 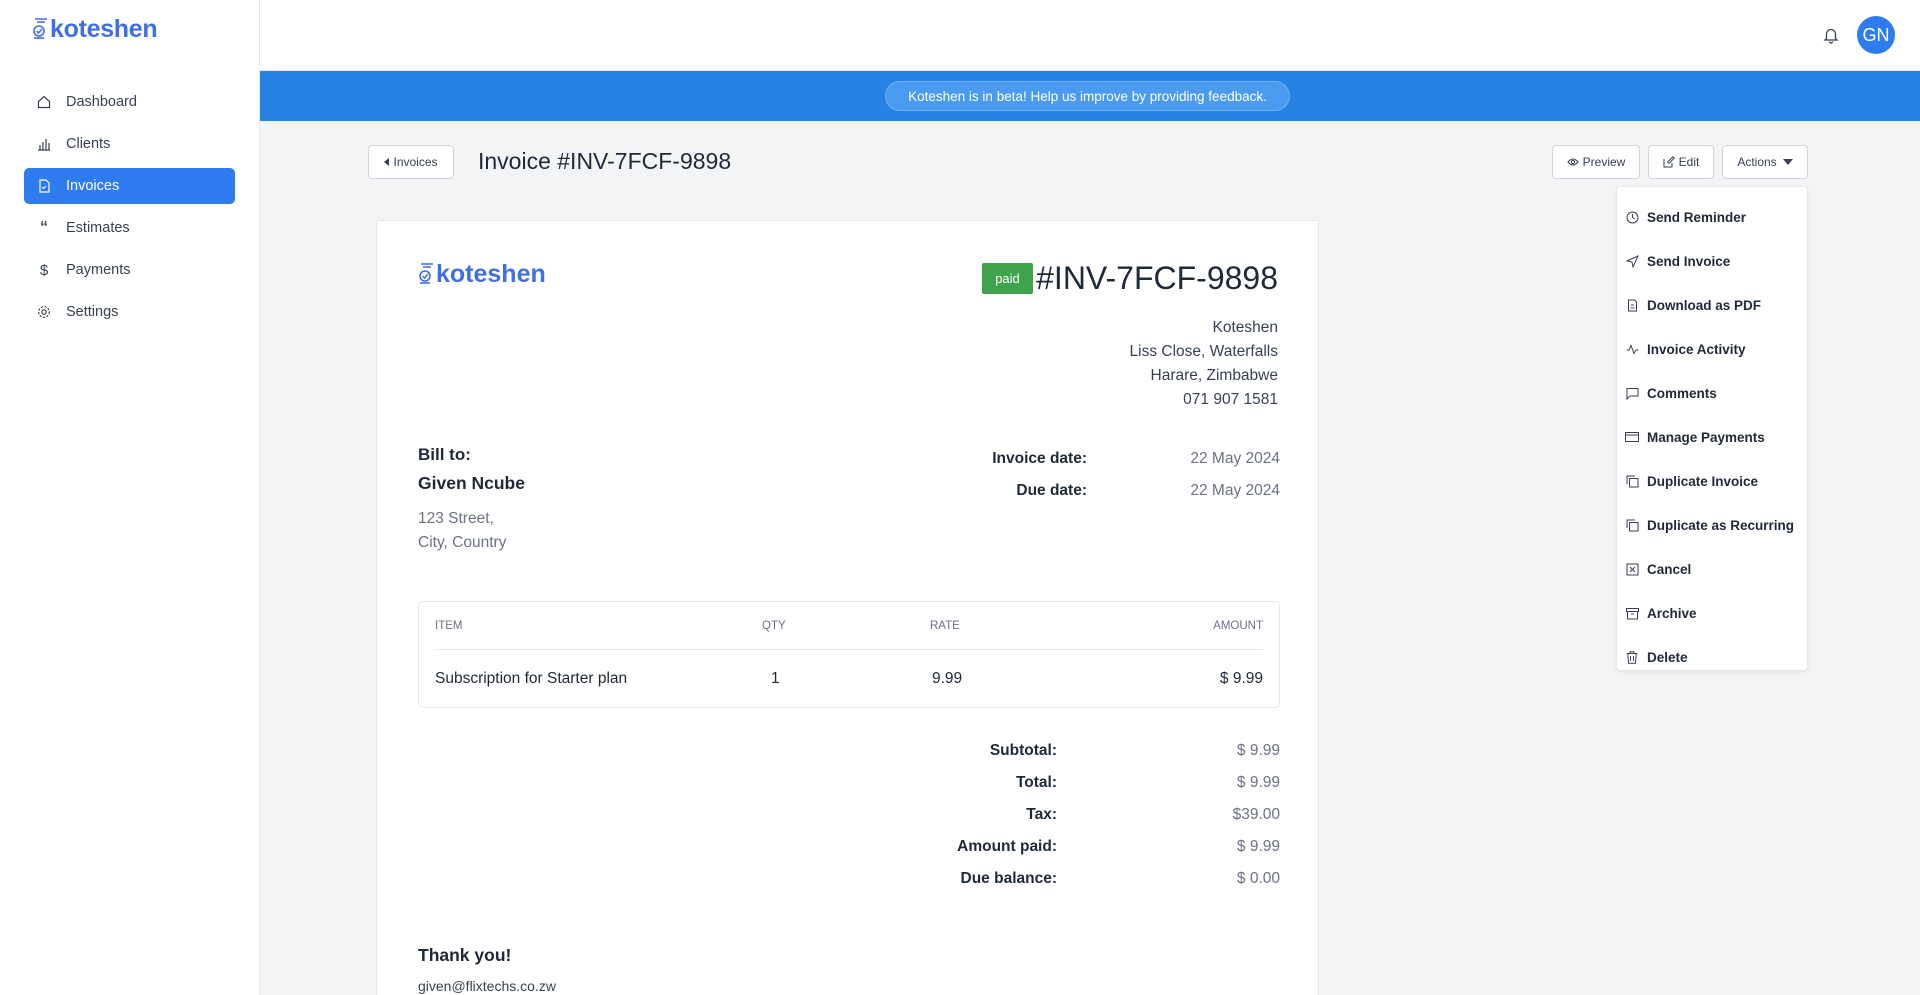 What do you see at coordinates (1230, 399) in the screenshot?
I see `company-phone: 071 907 1581` at bounding box center [1230, 399].